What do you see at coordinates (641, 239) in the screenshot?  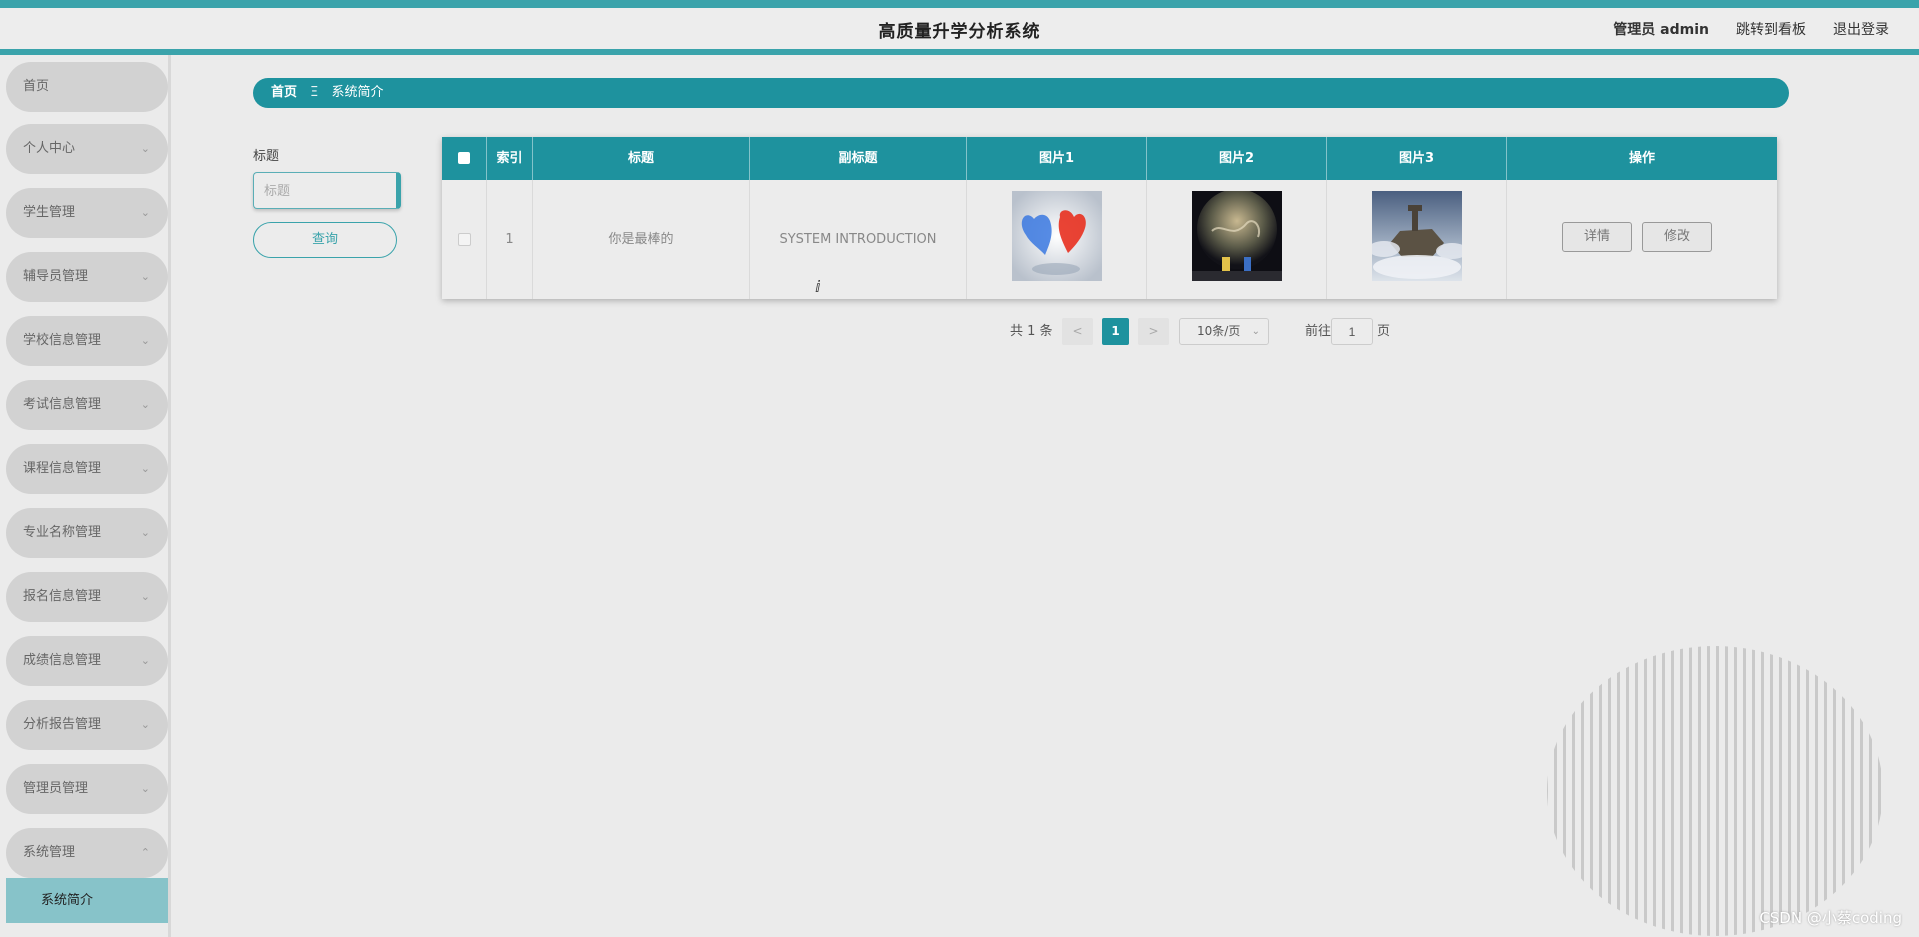 I see `cell-title: 你是最棒的` at bounding box center [641, 239].